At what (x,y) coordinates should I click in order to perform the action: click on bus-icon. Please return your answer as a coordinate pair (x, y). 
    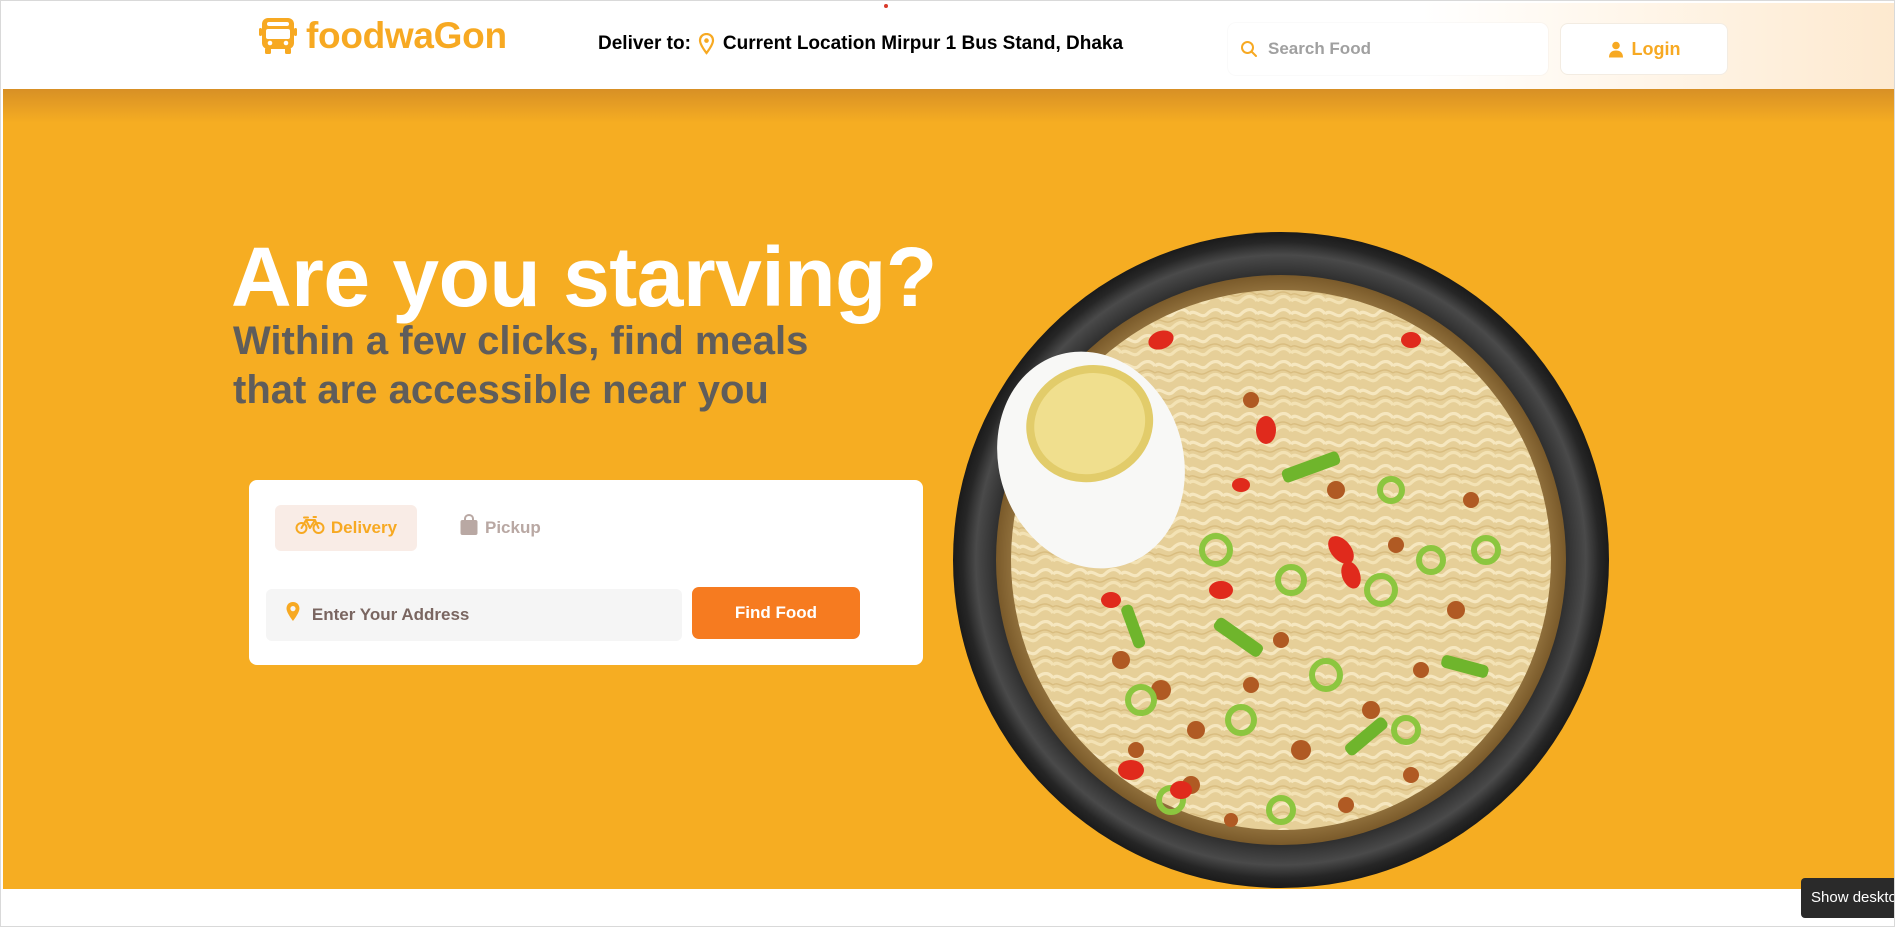
    Looking at the image, I should click on (278, 36).